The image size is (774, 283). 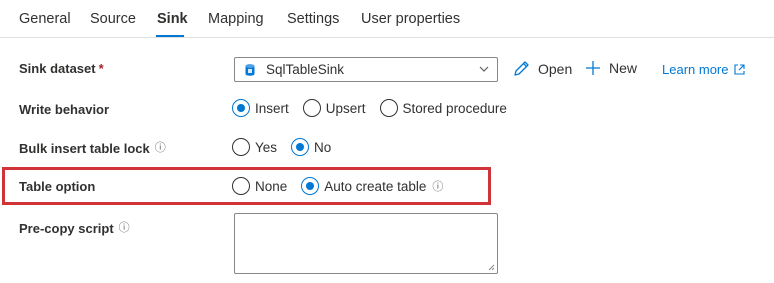 What do you see at coordinates (64, 109) in the screenshot?
I see `write-behavior-label: Write behavior` at bounding box center [64, 109].